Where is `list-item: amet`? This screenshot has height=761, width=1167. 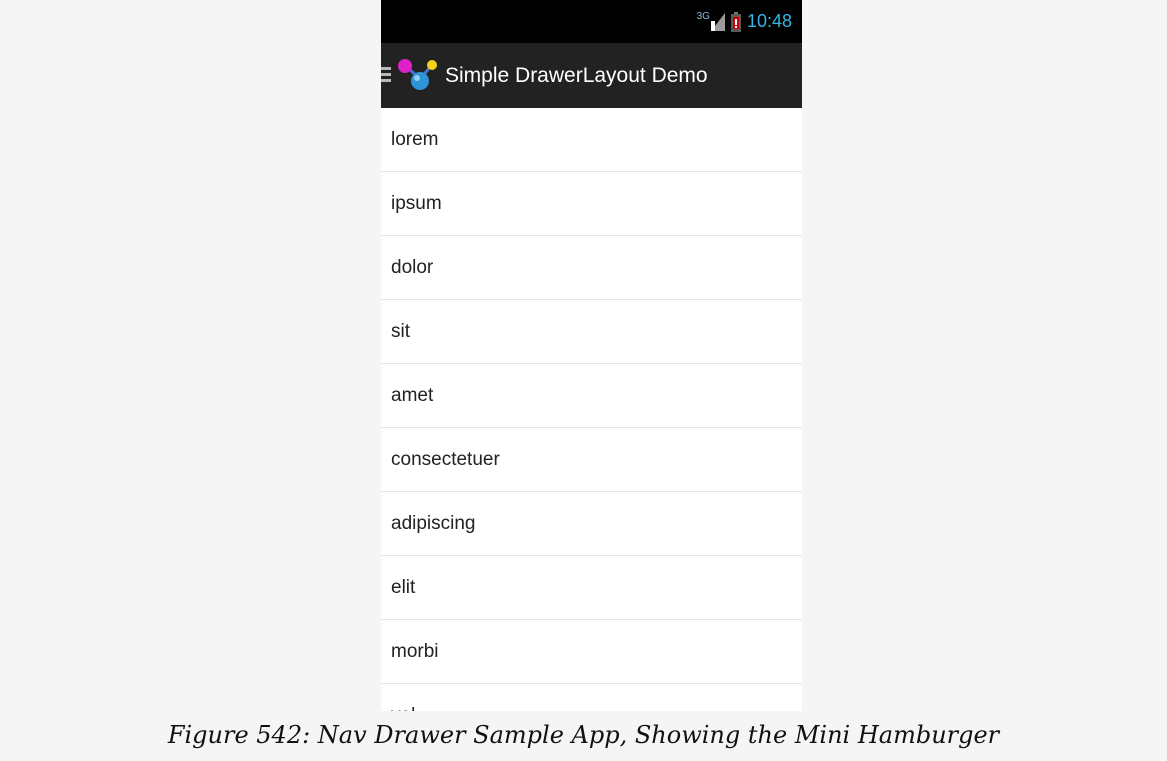
list-item: amet is located at coordinates (591, 396).